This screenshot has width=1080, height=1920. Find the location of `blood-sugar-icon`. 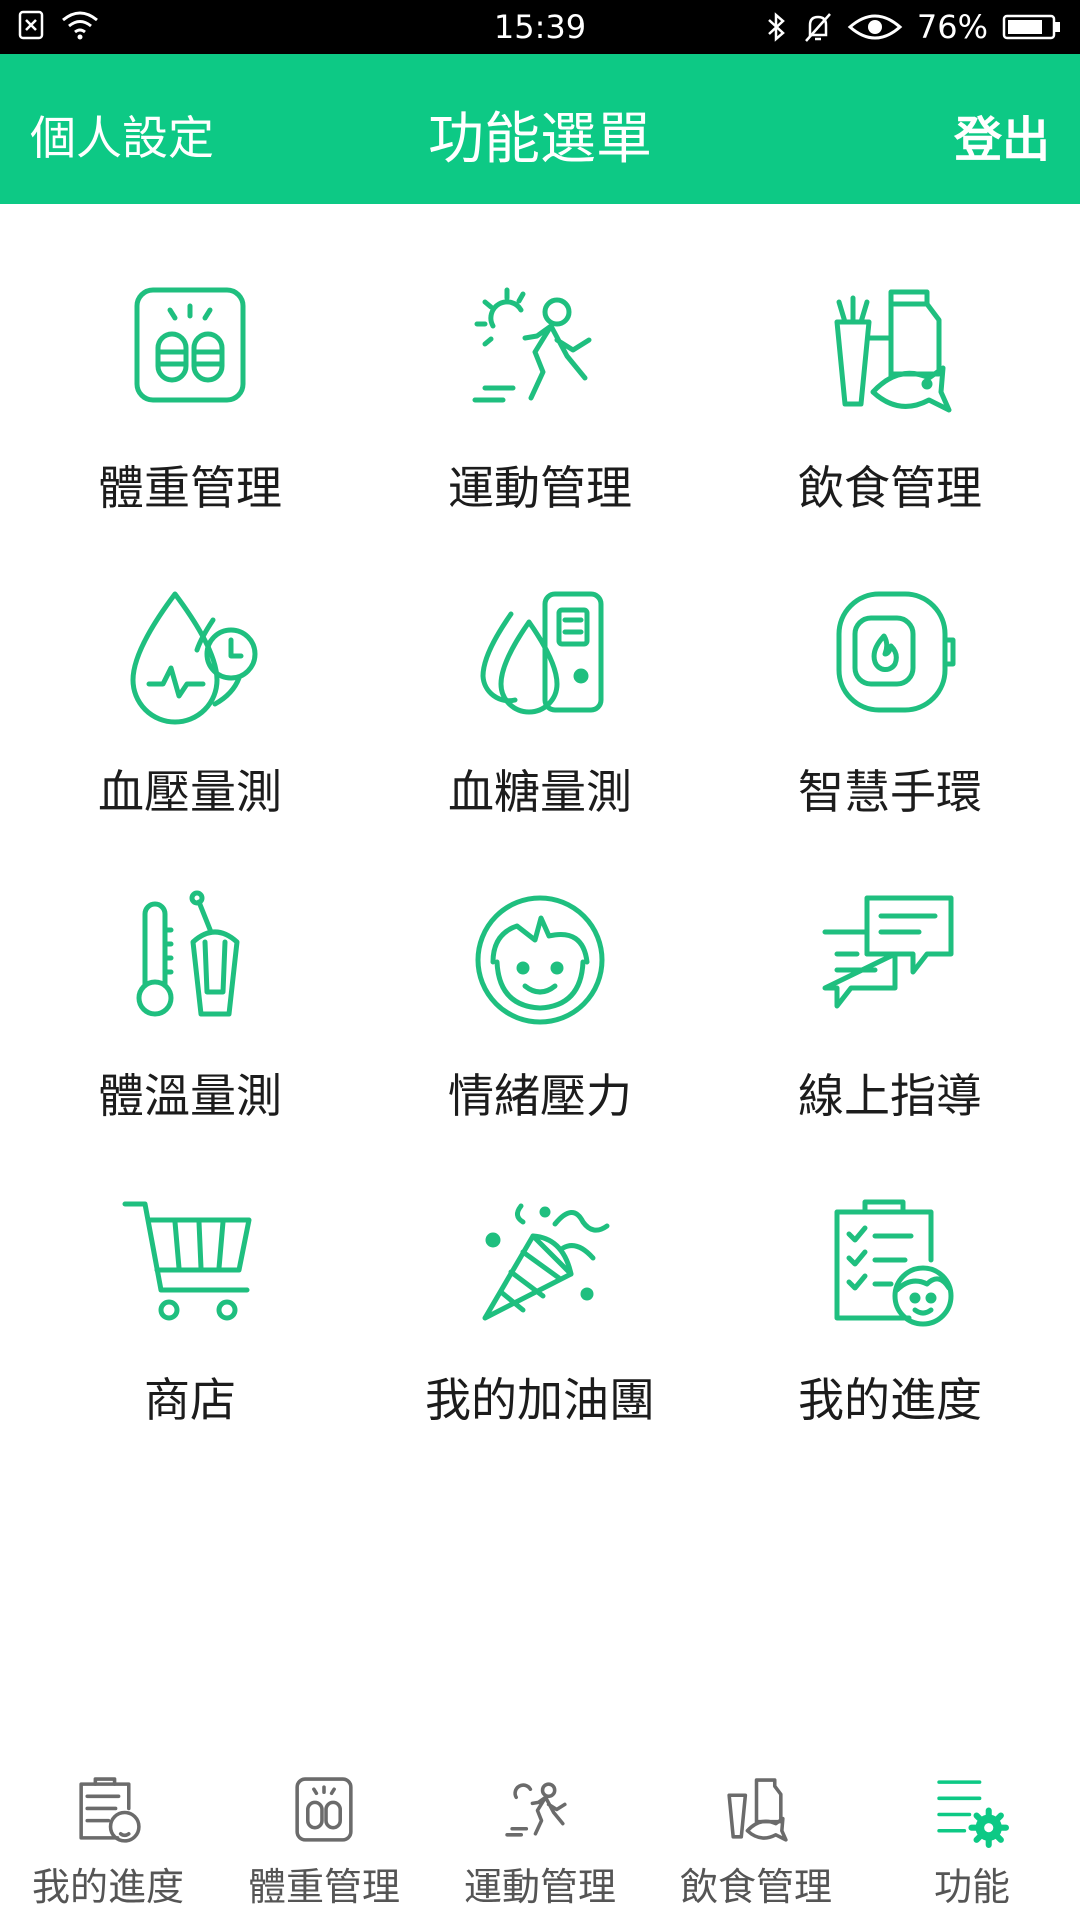

blood-sugar-icon is located at coordinates (540, 659).